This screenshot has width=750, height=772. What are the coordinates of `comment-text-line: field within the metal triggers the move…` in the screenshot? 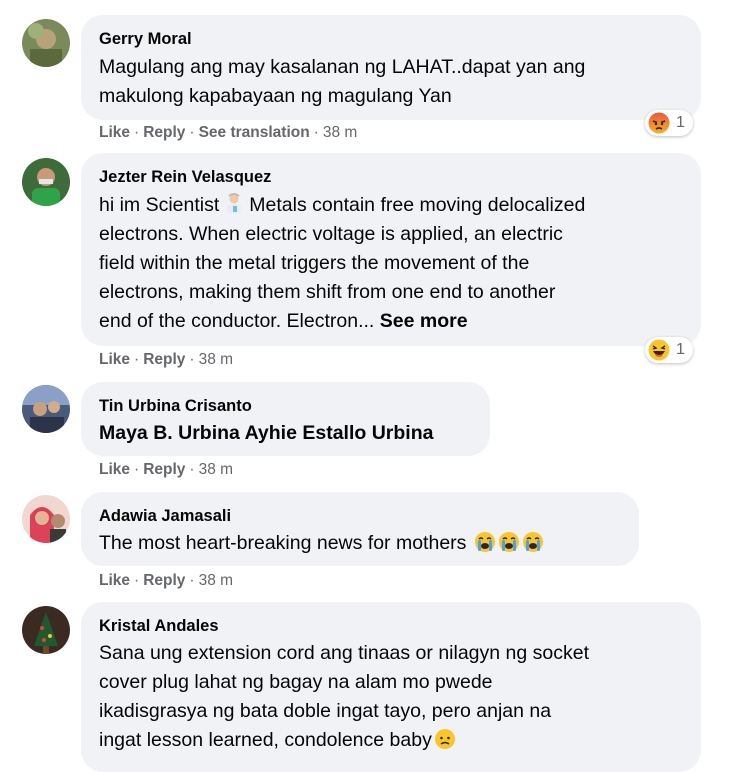 It's located at (314, 263).